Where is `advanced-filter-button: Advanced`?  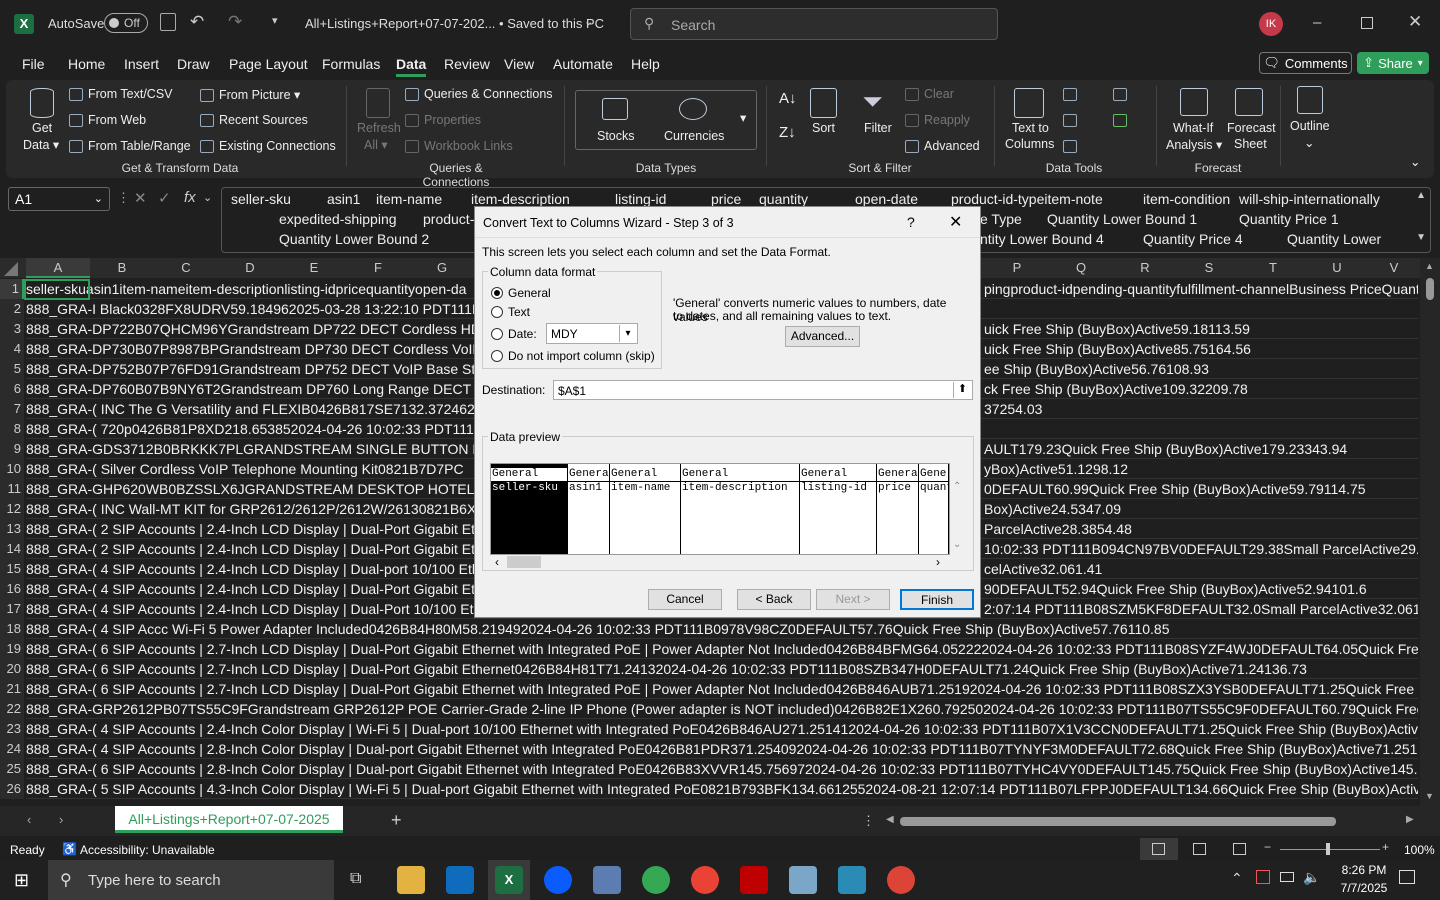
advanced-filter-button: Advanced is located at coordinates (942, 146).